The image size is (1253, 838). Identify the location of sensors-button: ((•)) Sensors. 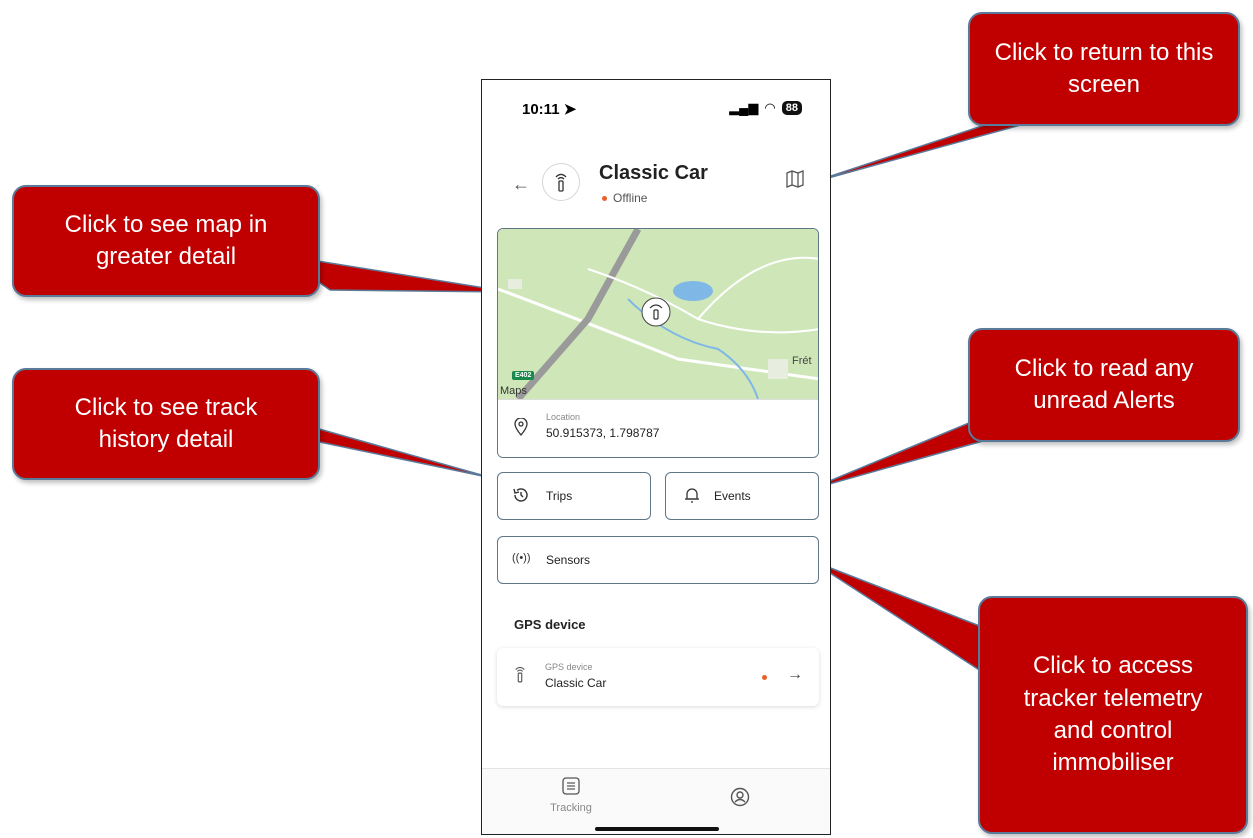
(658, 560).